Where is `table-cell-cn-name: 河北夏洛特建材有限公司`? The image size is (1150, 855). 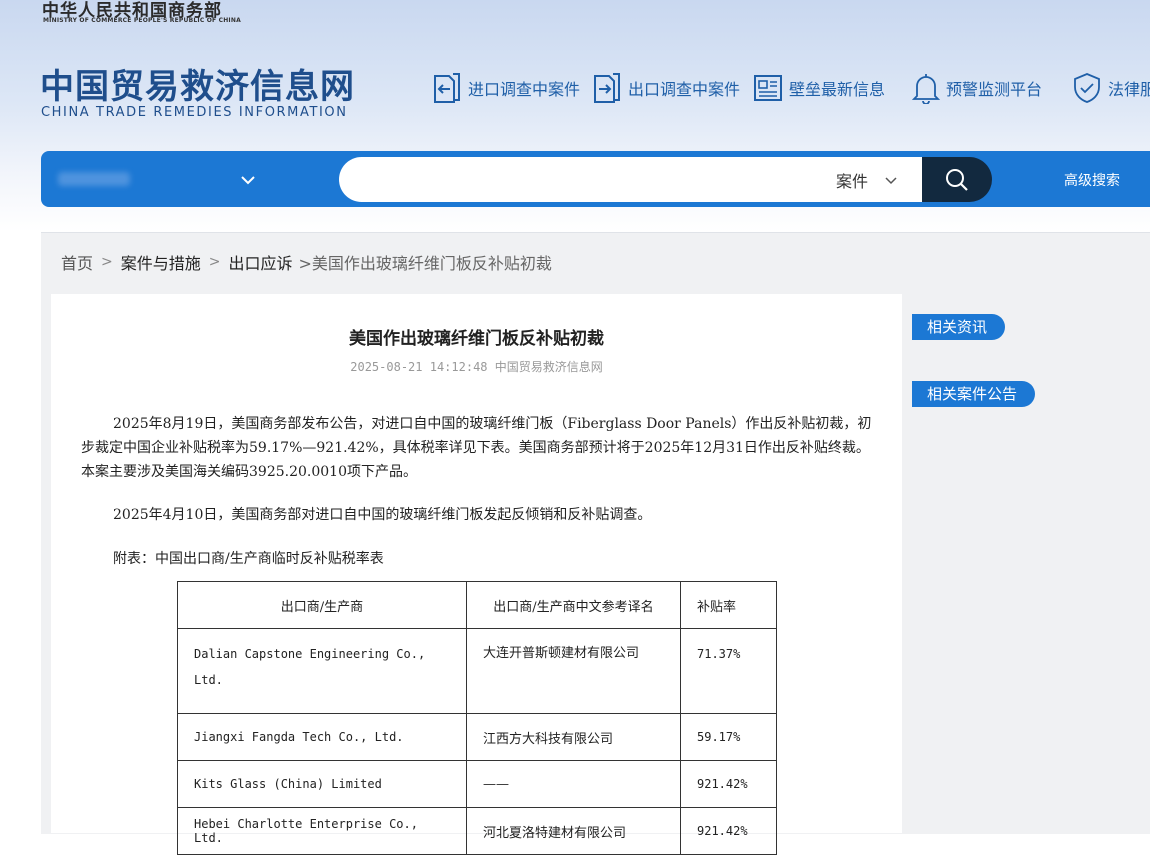
table-cell-cn-name: 河北夏洛特建材有限公司 is located at coordinates (573, 831).